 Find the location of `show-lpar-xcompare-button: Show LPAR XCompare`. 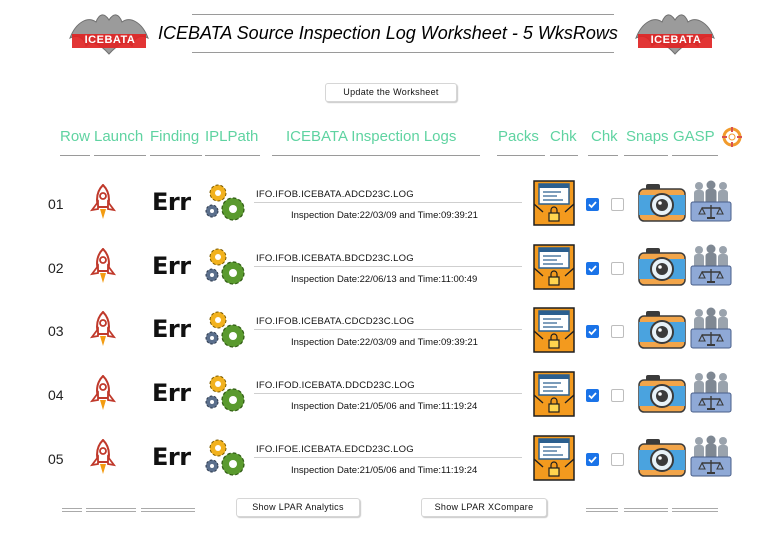

show-lpar-xcompare-button: Show LPAR XCompare is located at coordinates (484, 507).